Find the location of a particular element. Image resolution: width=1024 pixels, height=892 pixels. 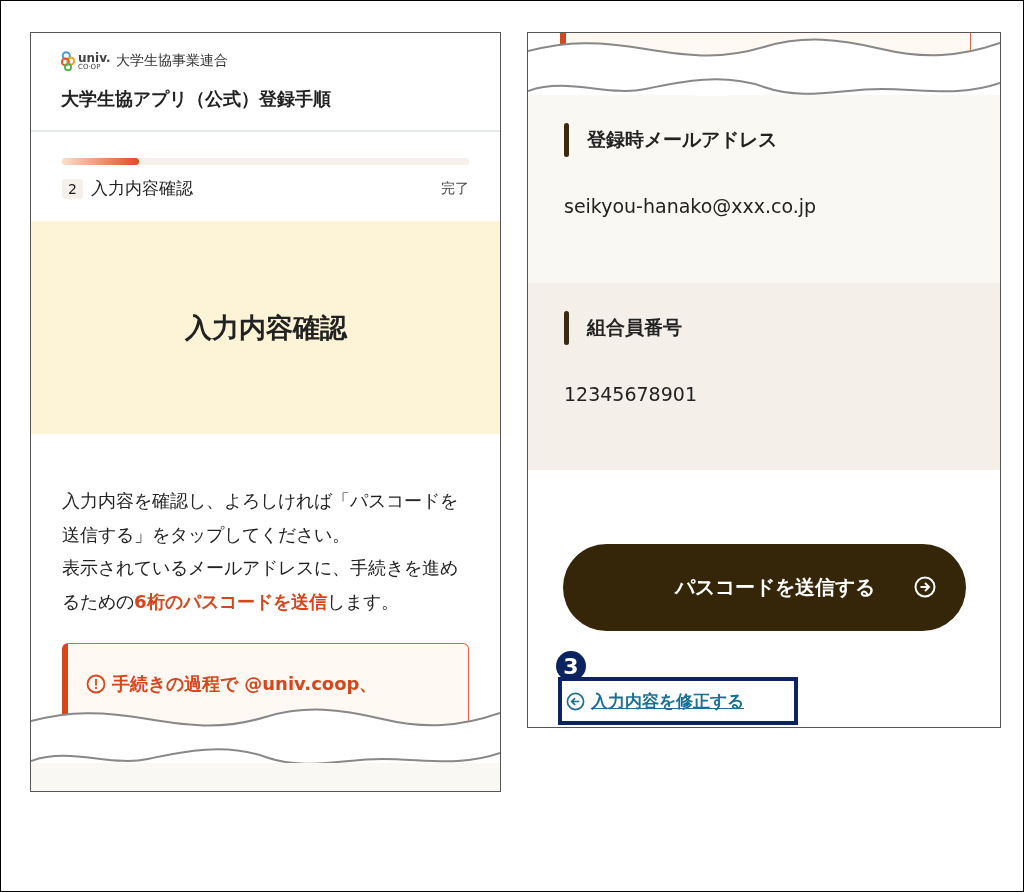

warning-icon is located at coordinates (96, 684).